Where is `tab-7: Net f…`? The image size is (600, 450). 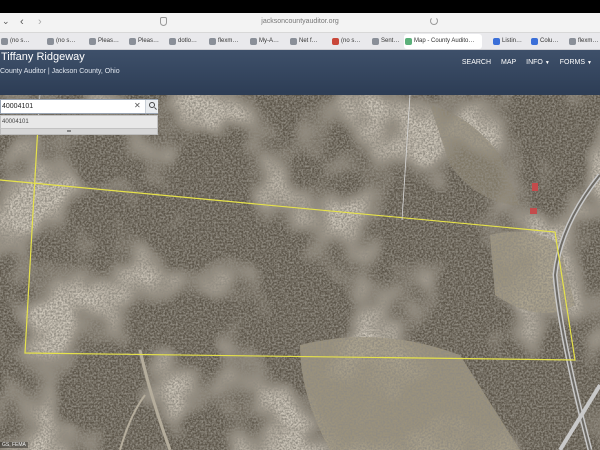 tab-7: Net f… is located at coordinates (310, 41).